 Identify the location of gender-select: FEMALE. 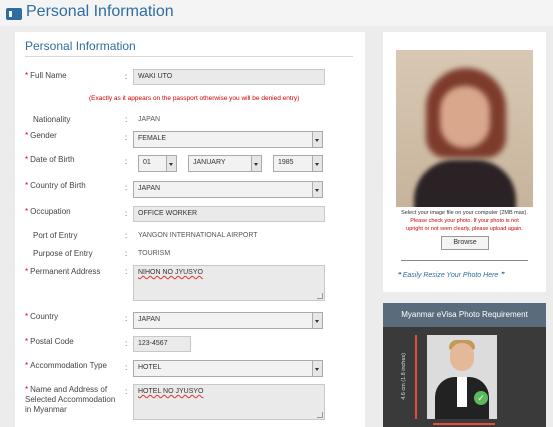
(228, 139).